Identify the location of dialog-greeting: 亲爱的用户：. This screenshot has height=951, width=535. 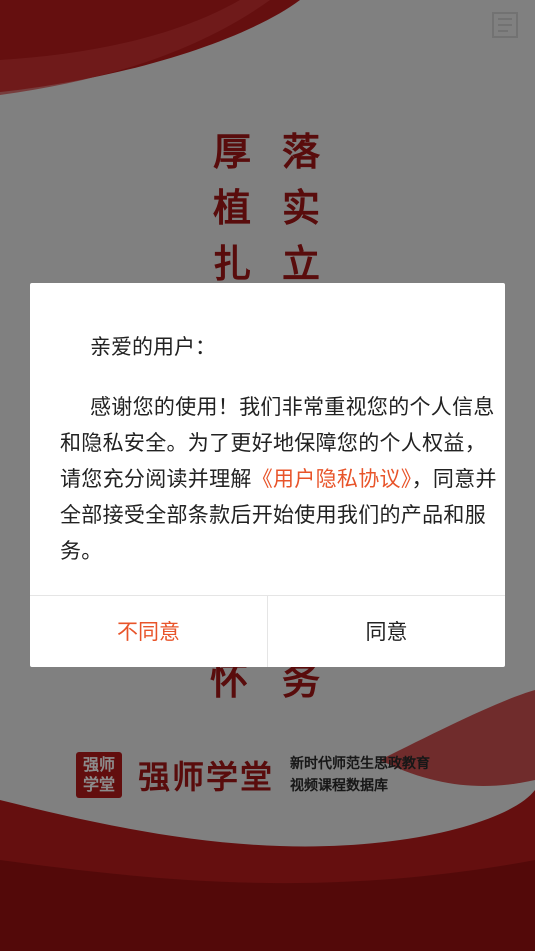
(153, 347).